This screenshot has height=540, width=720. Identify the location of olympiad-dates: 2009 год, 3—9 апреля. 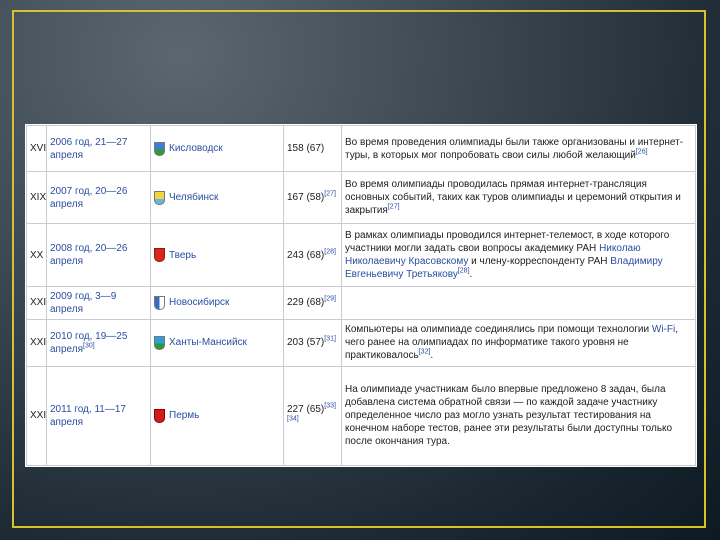
(98, 303).